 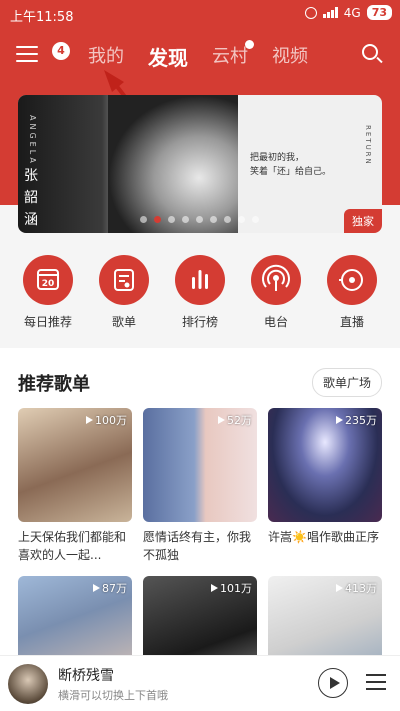 What do you see at coordinates (197, 546) in the screenshot?
I see `playlist-title: 愿情话终有主，你我不孤独` at bounding box center [197, 546].